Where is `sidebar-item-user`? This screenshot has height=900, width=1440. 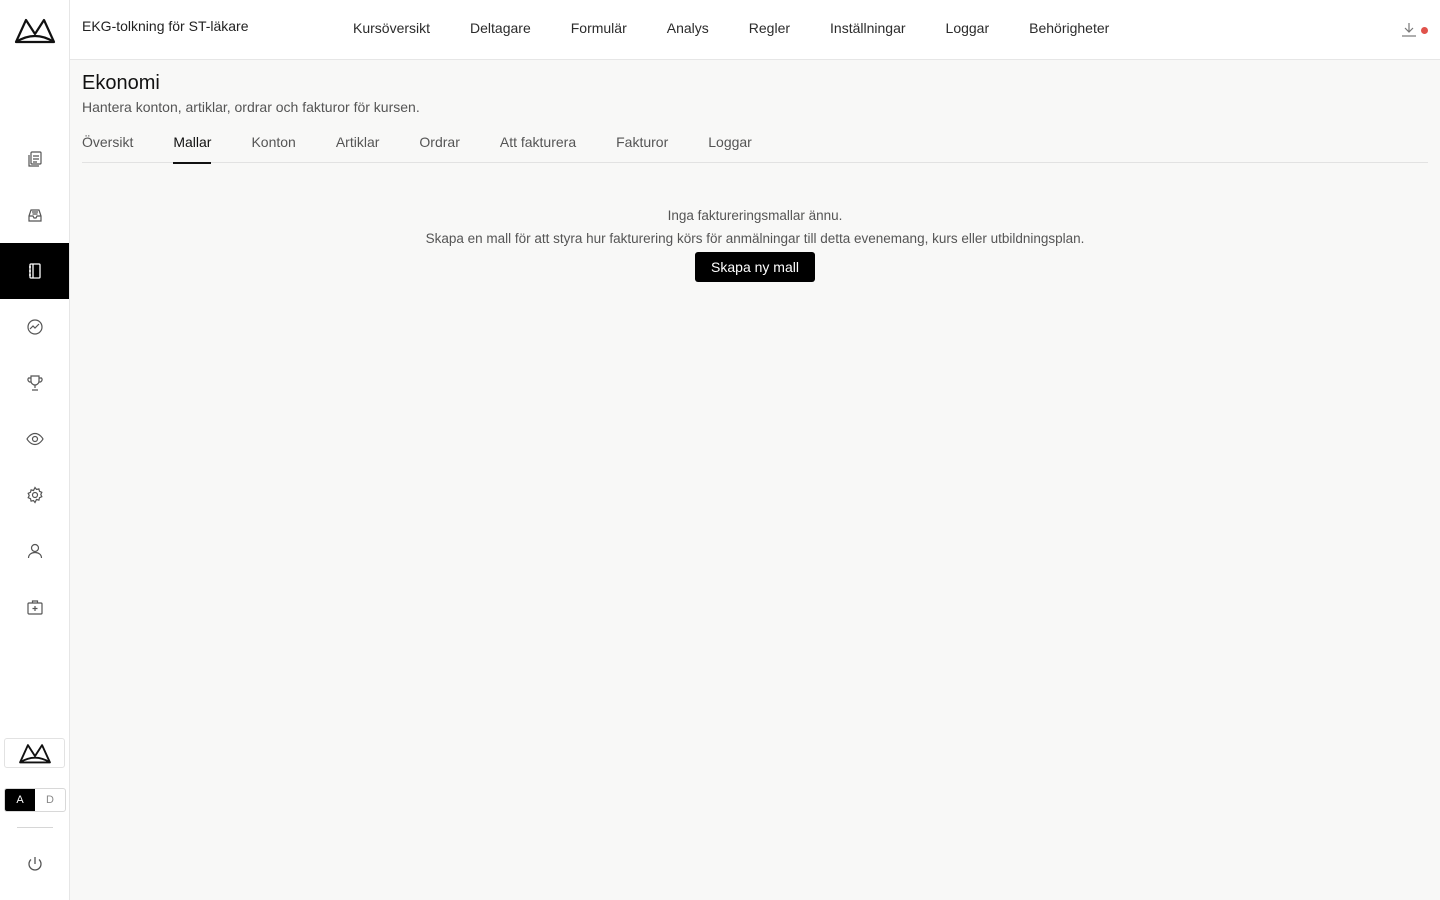 sidebar-item-user is located at coordinates (34, 551).